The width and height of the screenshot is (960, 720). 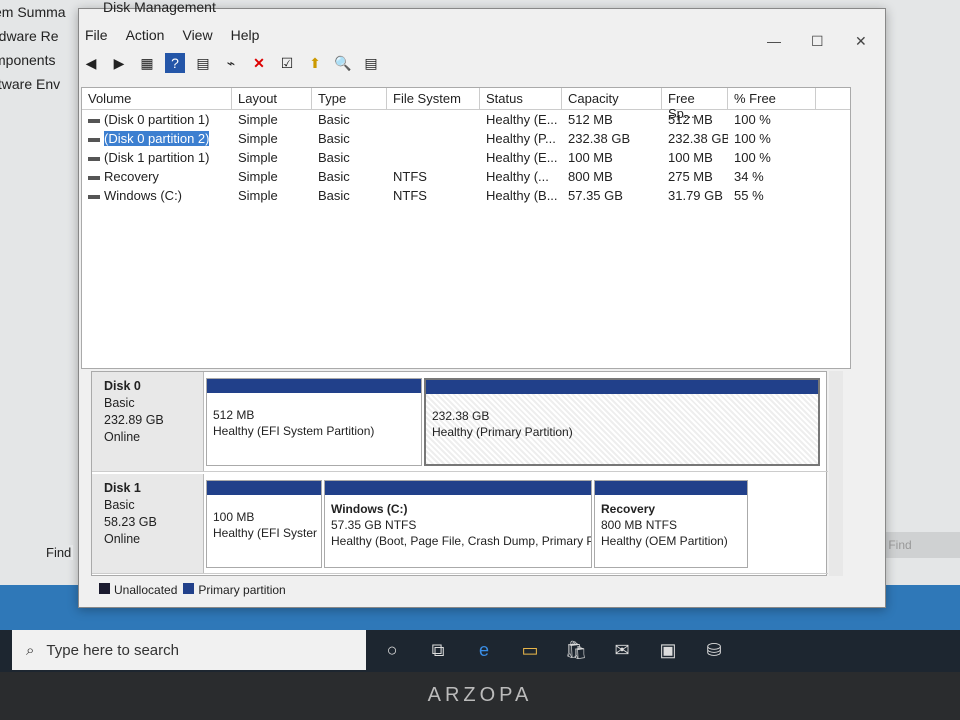 I want to click on legend-label: Unallocated, so click(x=146, y=590).